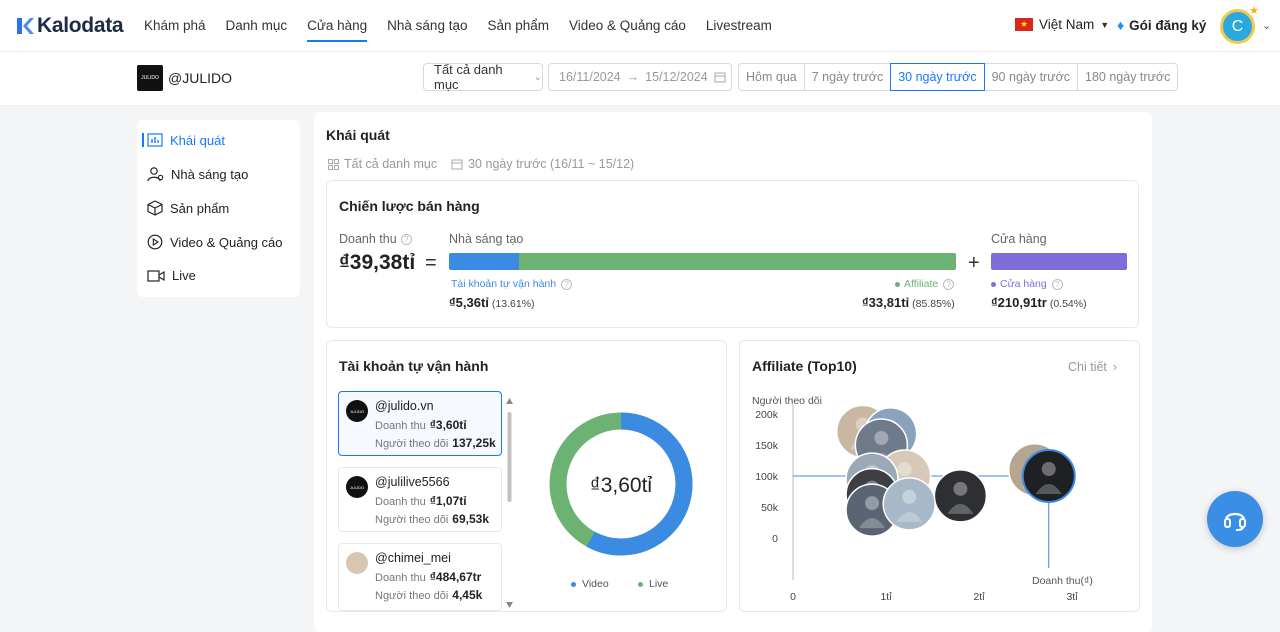  What do you see at coordinates (509, 503) in the screenshot?
I see `account-list-scrollbar` at bounding box center [509, 503].